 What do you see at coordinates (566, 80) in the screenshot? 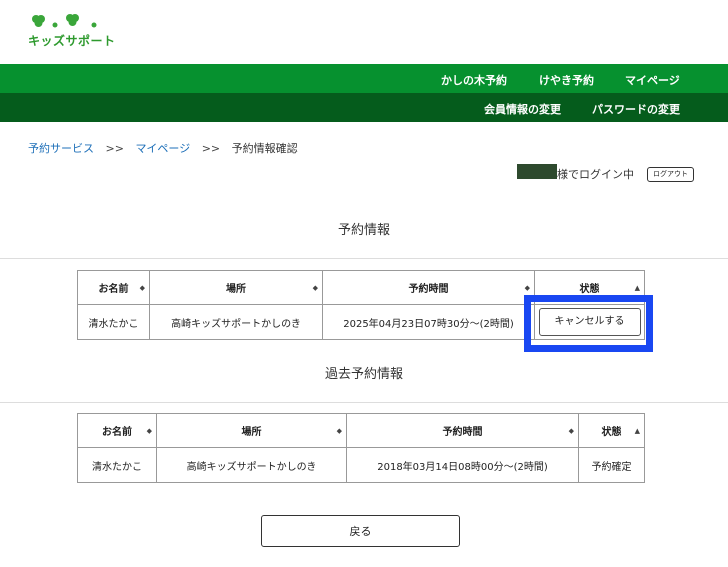
I see `nav-keyaki-reservation: けやき予約` at bounding box center [566, 80].